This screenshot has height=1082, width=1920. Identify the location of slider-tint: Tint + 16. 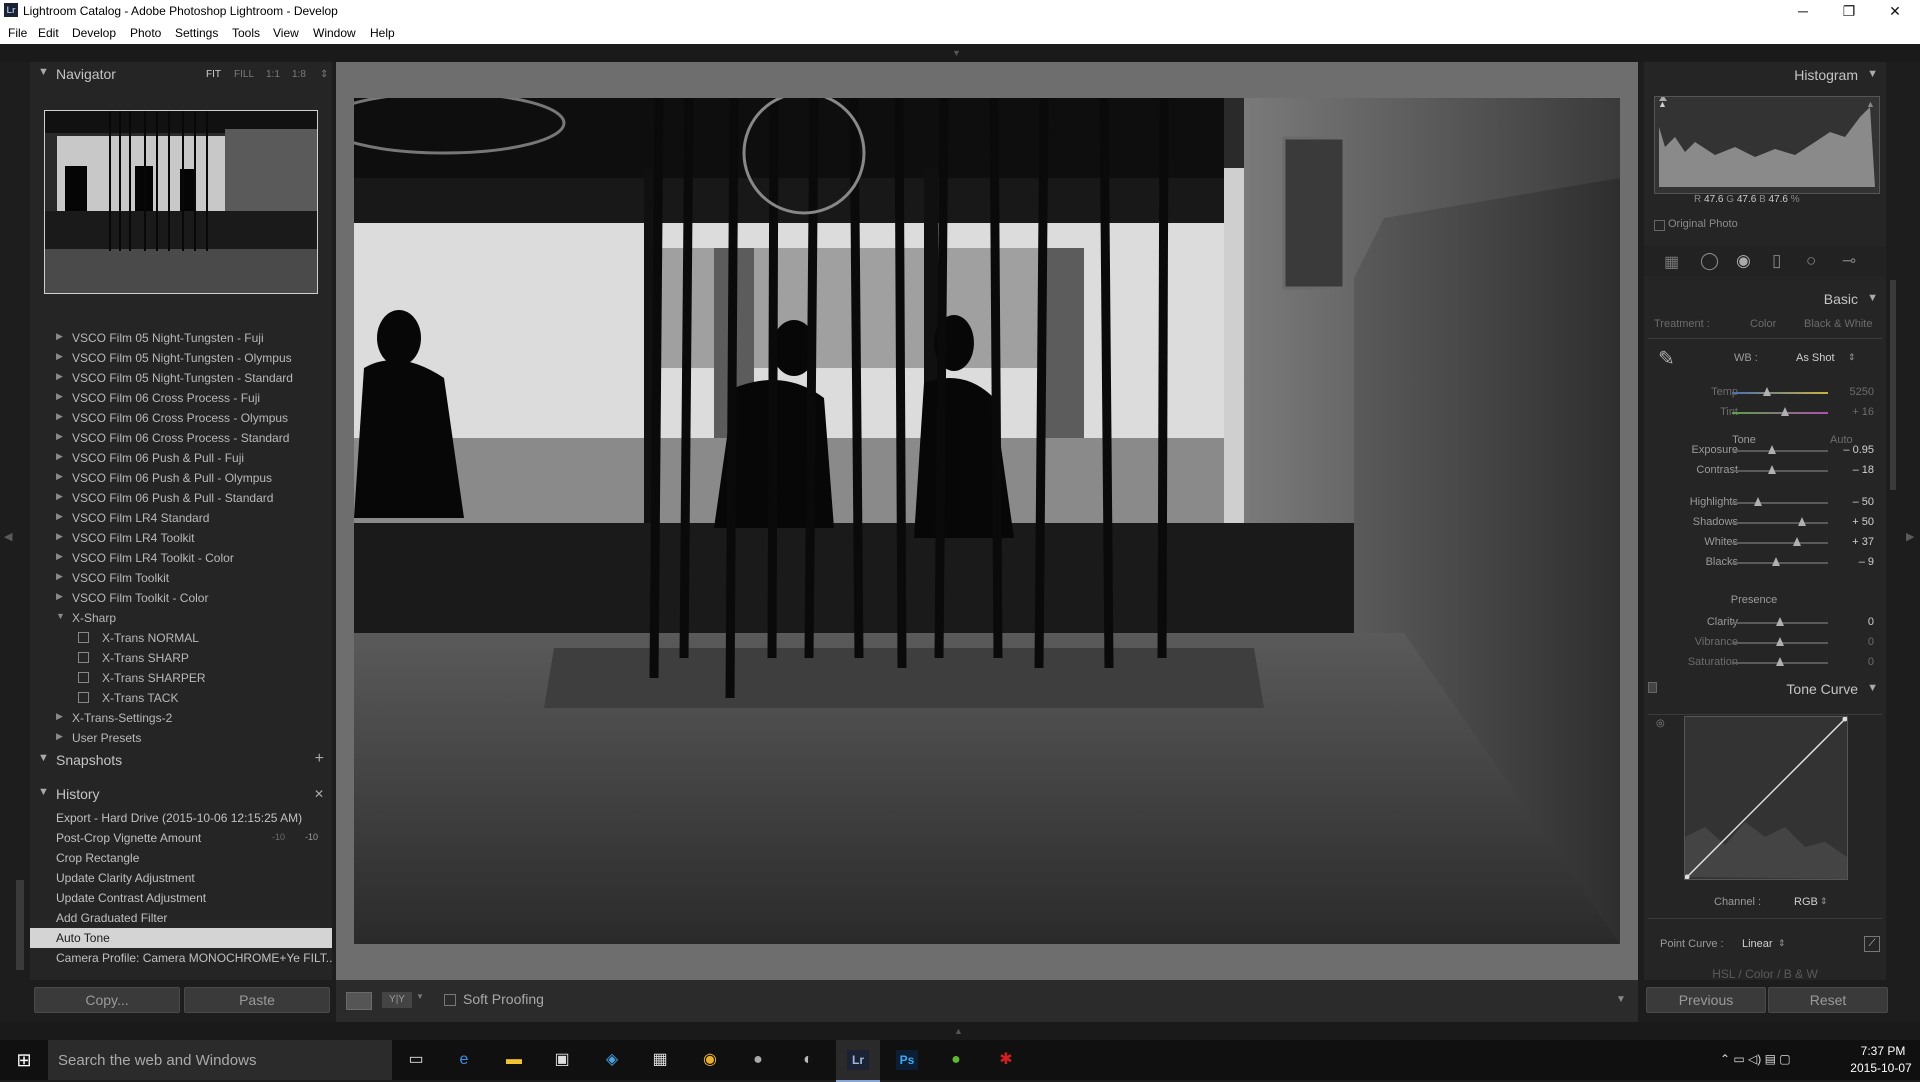
(1765, 413).